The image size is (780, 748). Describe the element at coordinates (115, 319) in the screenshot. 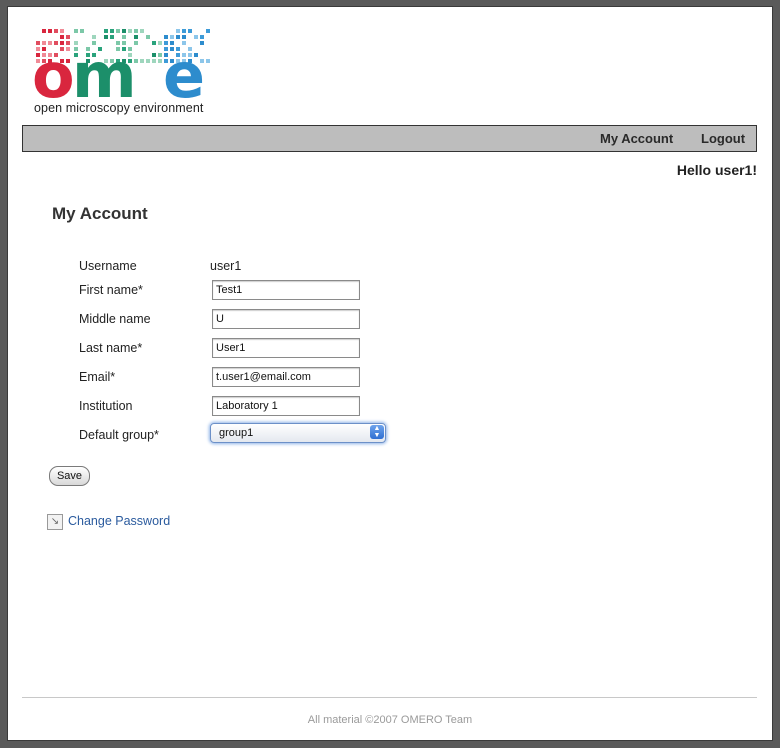

I see `middle-name-label: Middle name` at that location.